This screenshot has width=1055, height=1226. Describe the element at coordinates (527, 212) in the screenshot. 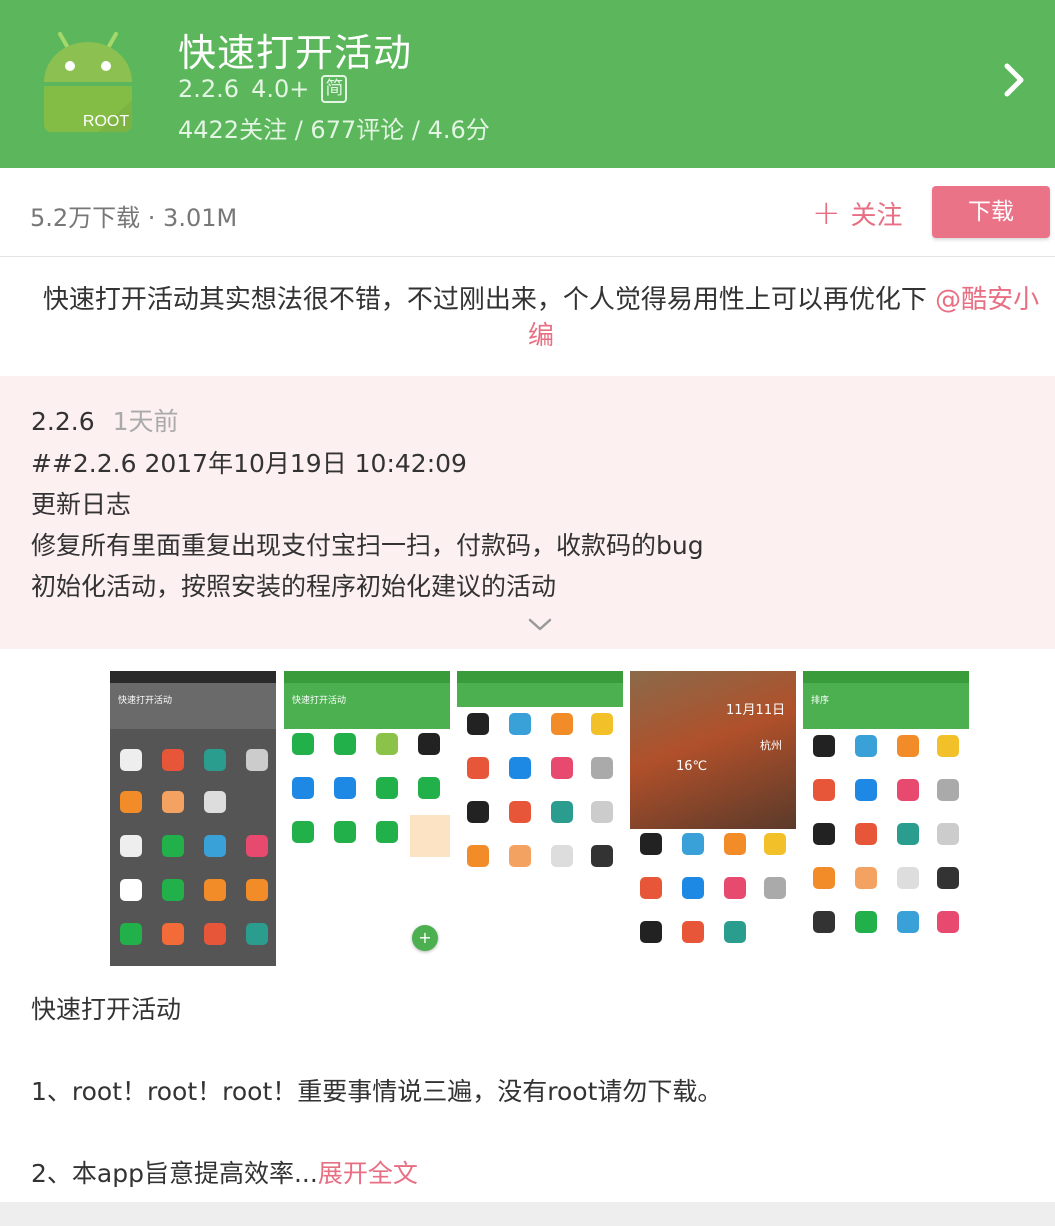

I see `download-bar: 5.2万下载 · 3.01M + 关注 下载` at that location.